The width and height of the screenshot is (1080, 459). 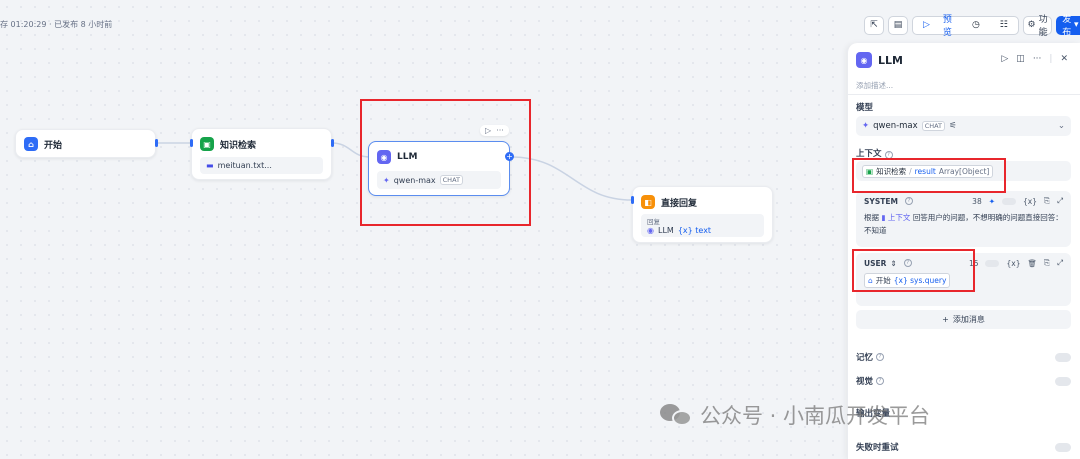 I want to click on answer-ref-var: {x} text, so click(x=694, y=230).